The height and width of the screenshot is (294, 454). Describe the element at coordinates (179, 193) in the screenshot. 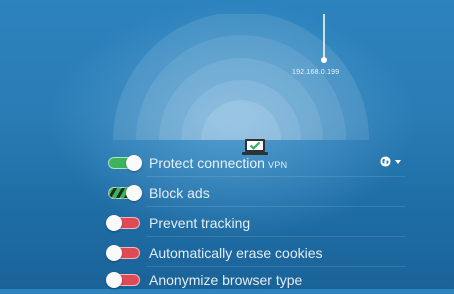

I see `setting-label: Block ads` at that location.